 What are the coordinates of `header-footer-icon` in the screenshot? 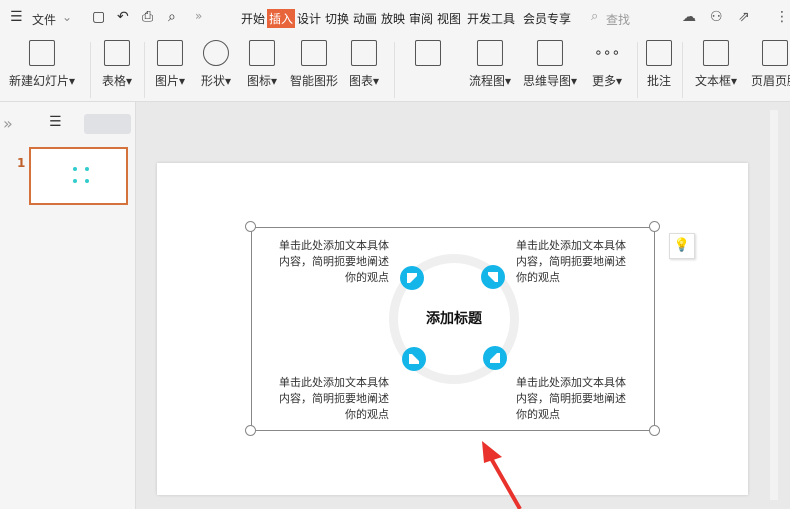 It's located at (774, 53).